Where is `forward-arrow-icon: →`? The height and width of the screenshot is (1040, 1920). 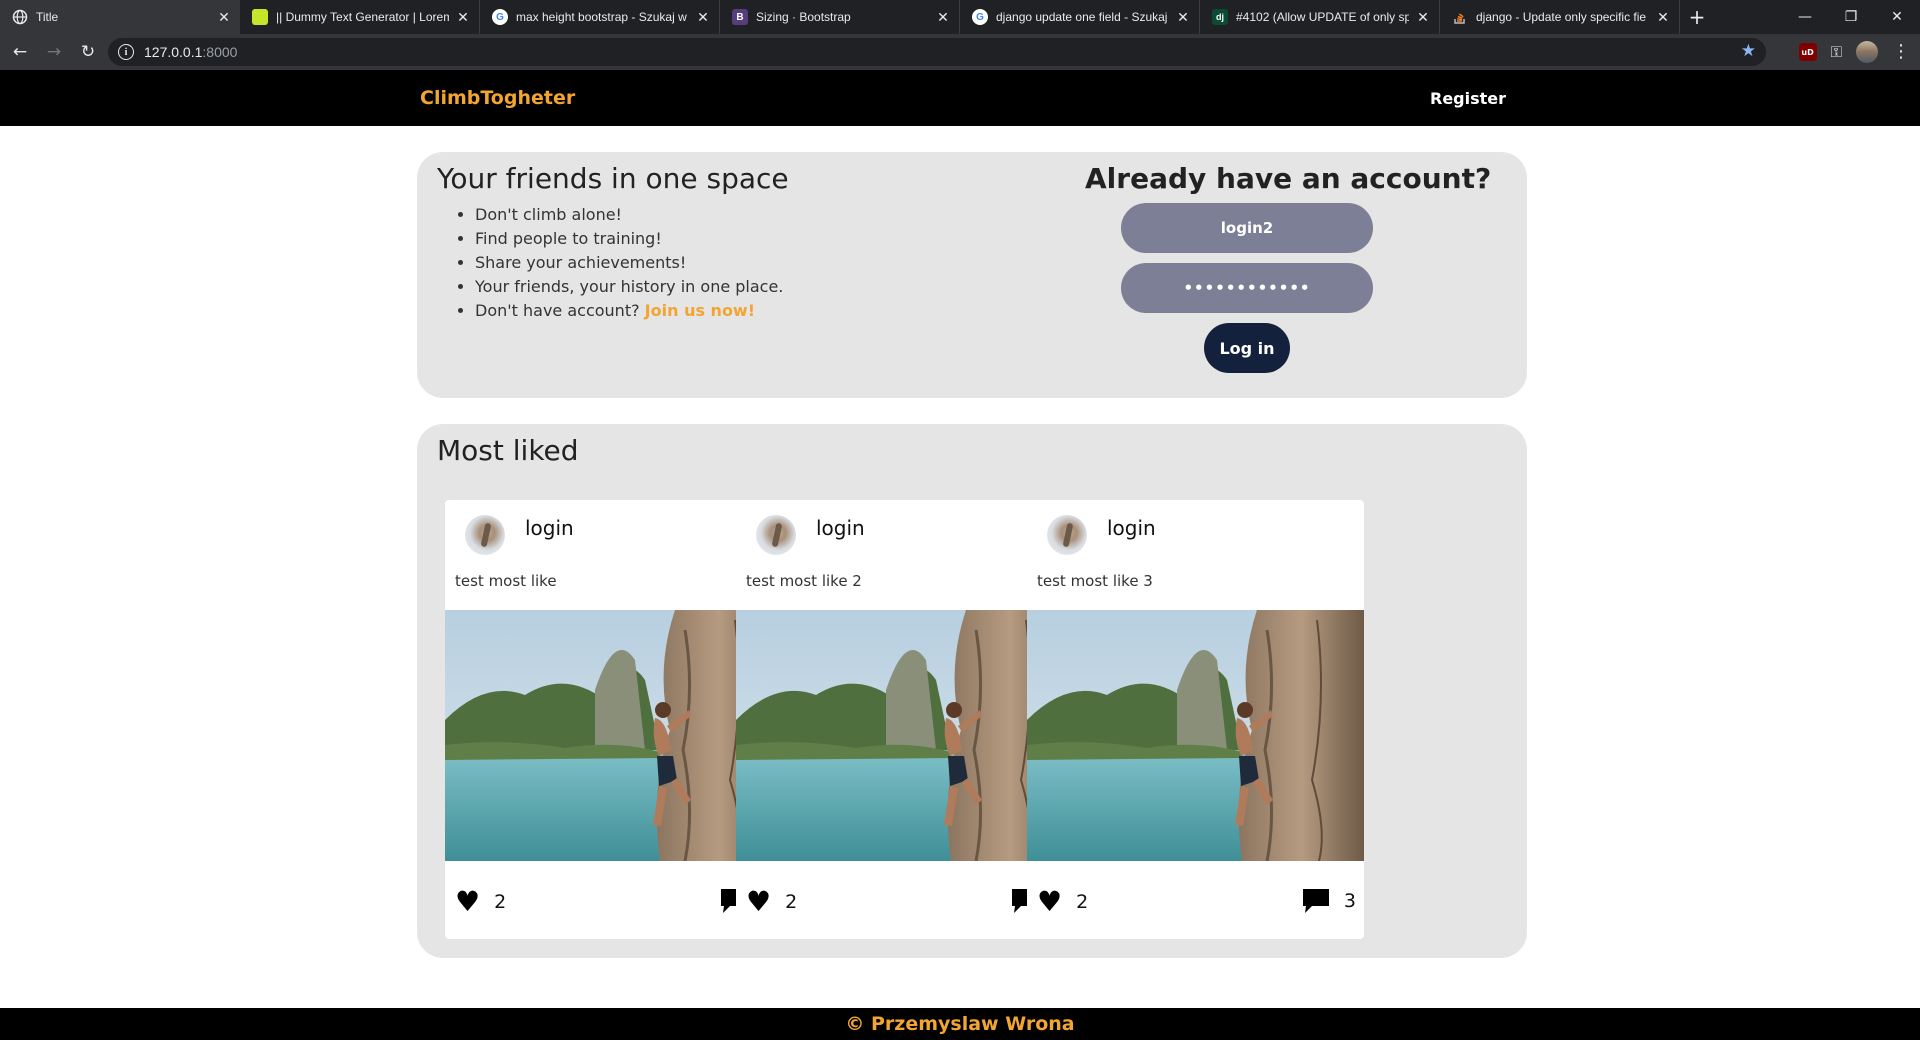
forward-arrow-icon: → is located at coordinates (54, 52).